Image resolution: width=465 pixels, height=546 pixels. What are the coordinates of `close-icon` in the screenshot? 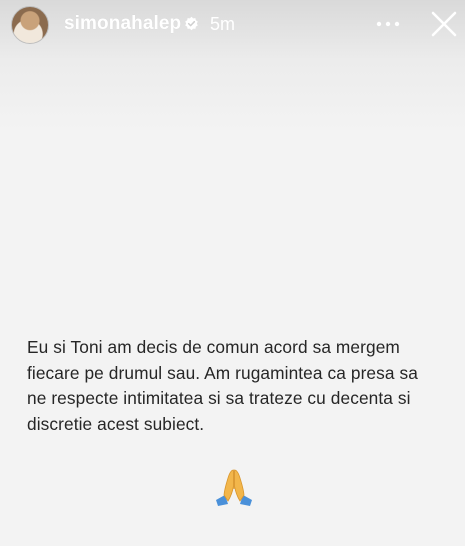 It's located at (444, 24).